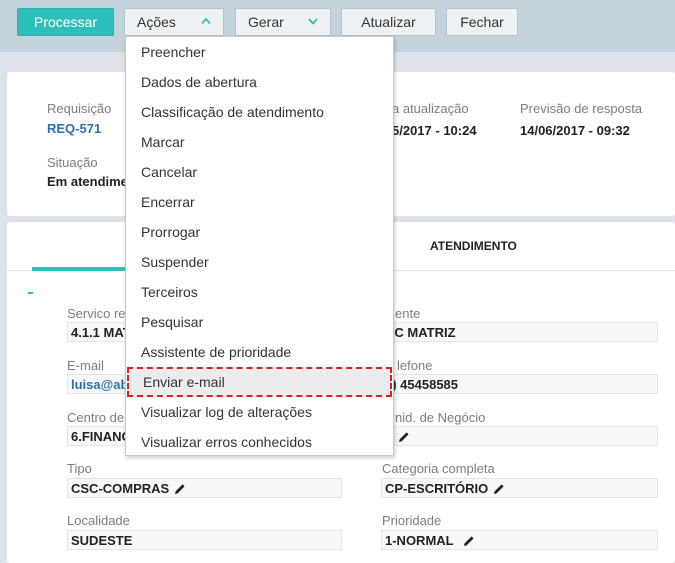  I want to click on tab-attendance: ATENDIMENTO, so click(473, 246).